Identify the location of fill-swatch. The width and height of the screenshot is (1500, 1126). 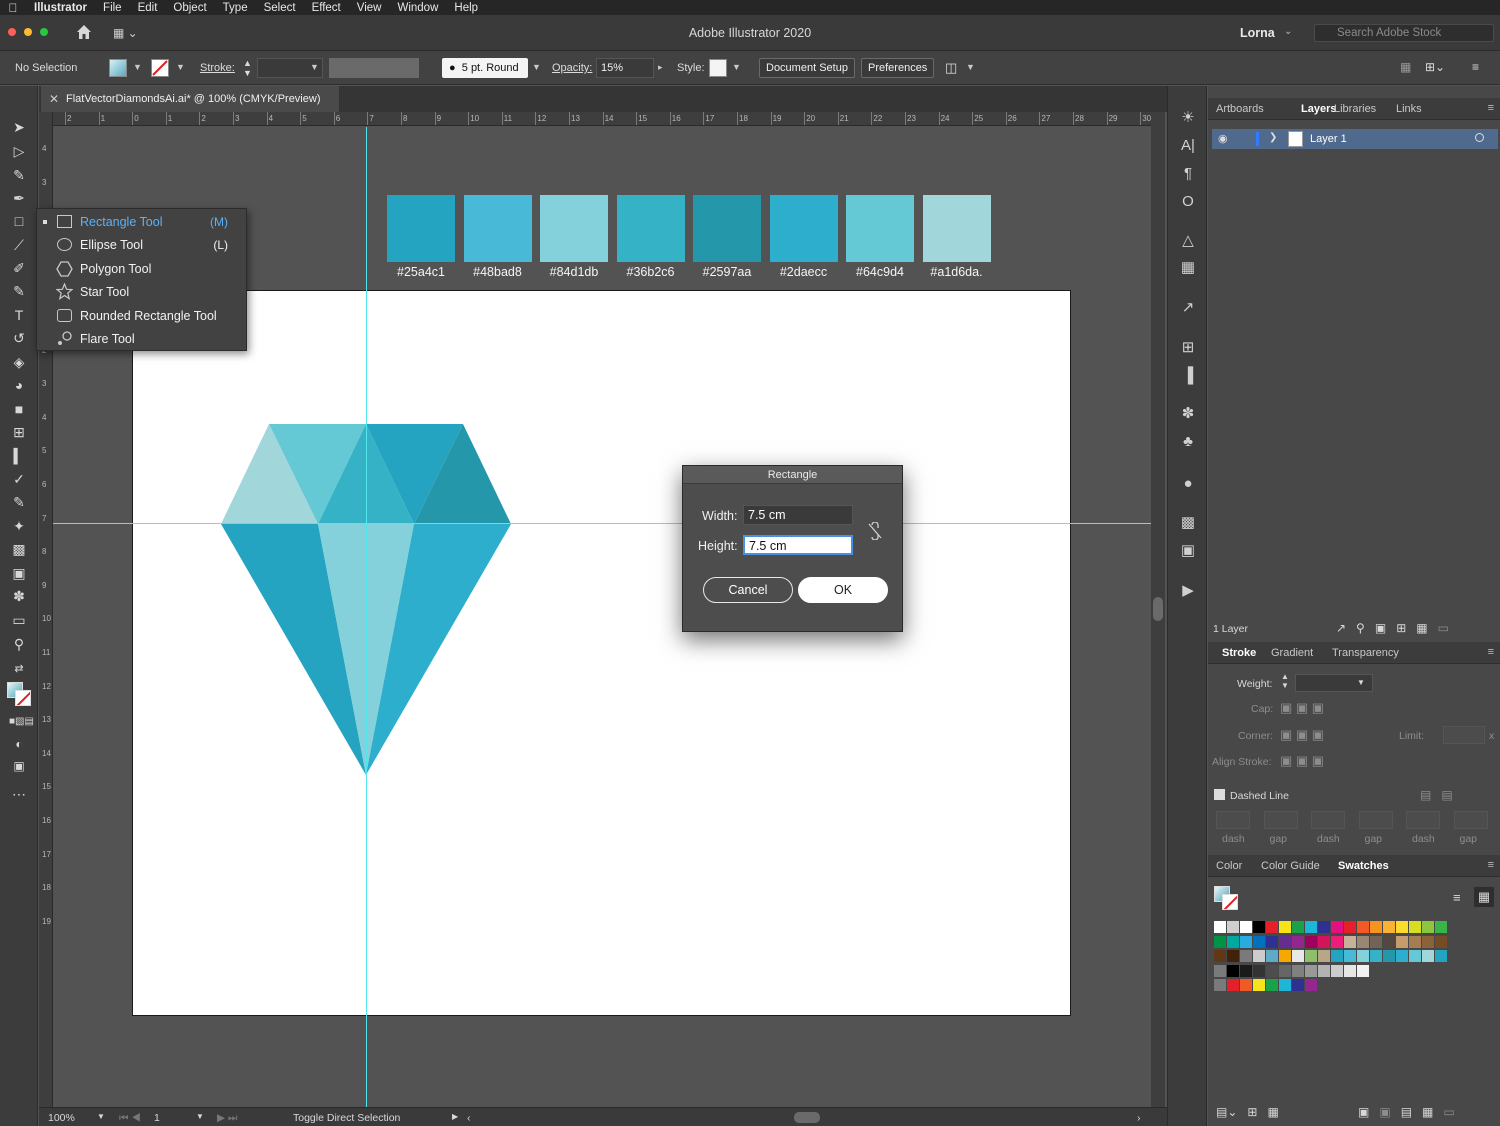
(118, 68).